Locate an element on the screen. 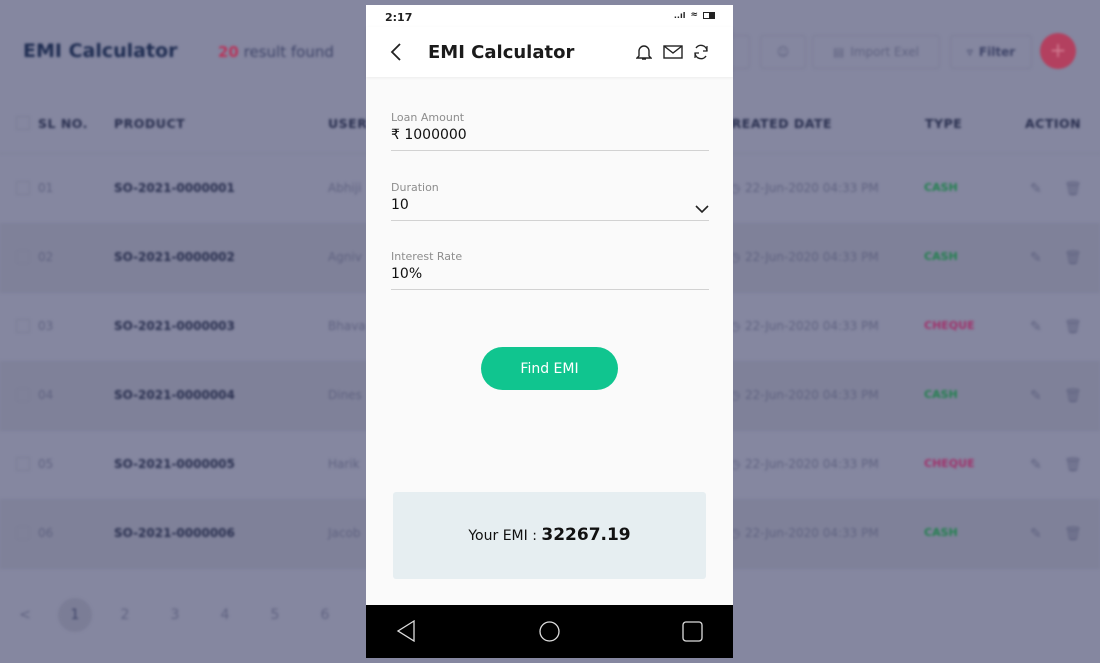 The height and width of the screenshot is (663, 1100). col-created-date: CREATED DATE is located at coordinates (777, 123).